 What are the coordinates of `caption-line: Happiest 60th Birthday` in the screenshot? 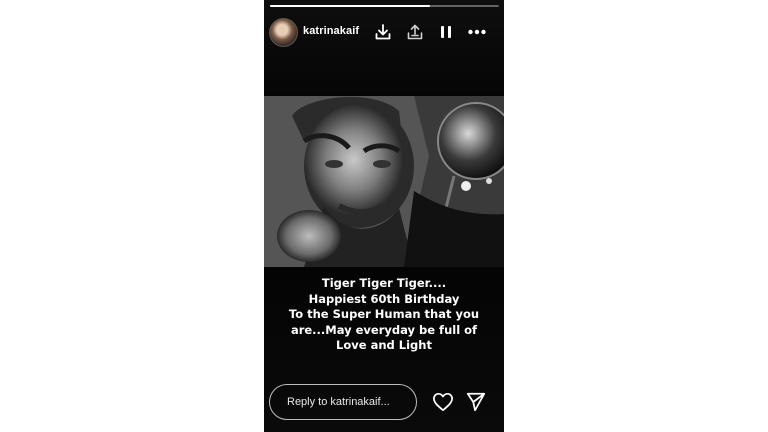 It's located at (384, 298).